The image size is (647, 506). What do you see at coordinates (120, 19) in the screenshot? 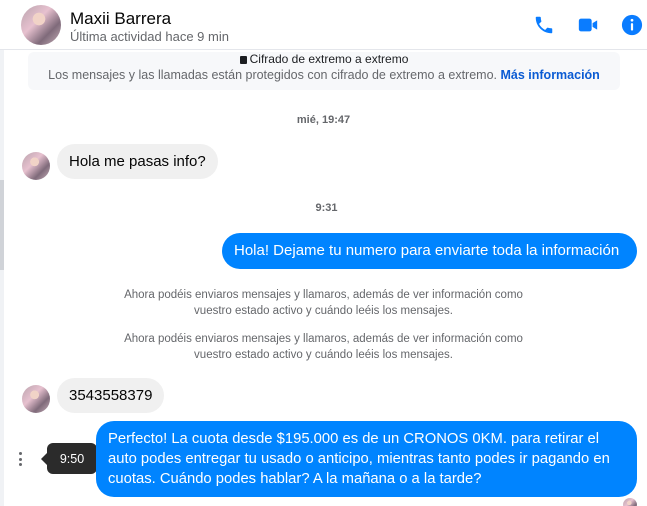
I see `contact-name: Maxii Barrera` at bounding box center [120, 19].